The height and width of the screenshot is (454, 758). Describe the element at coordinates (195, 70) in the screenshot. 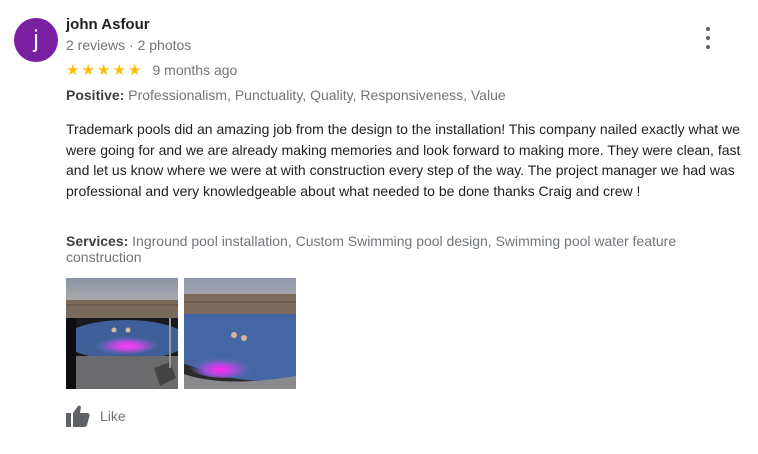

I see `review-date: 9 months ago` at that location.